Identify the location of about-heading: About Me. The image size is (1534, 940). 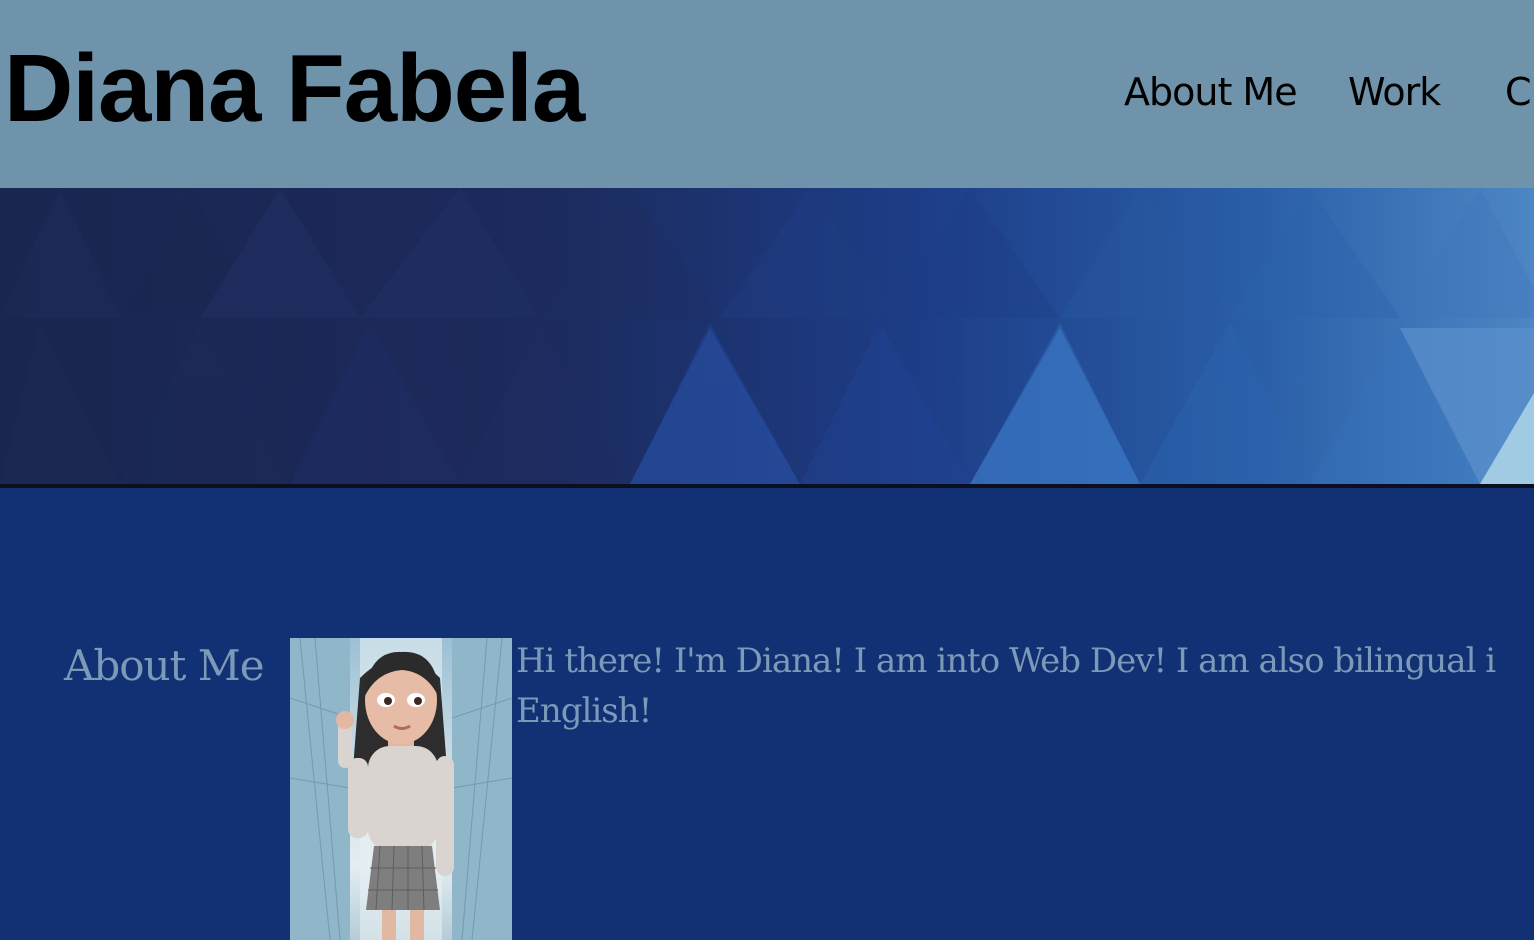
(164, 665).